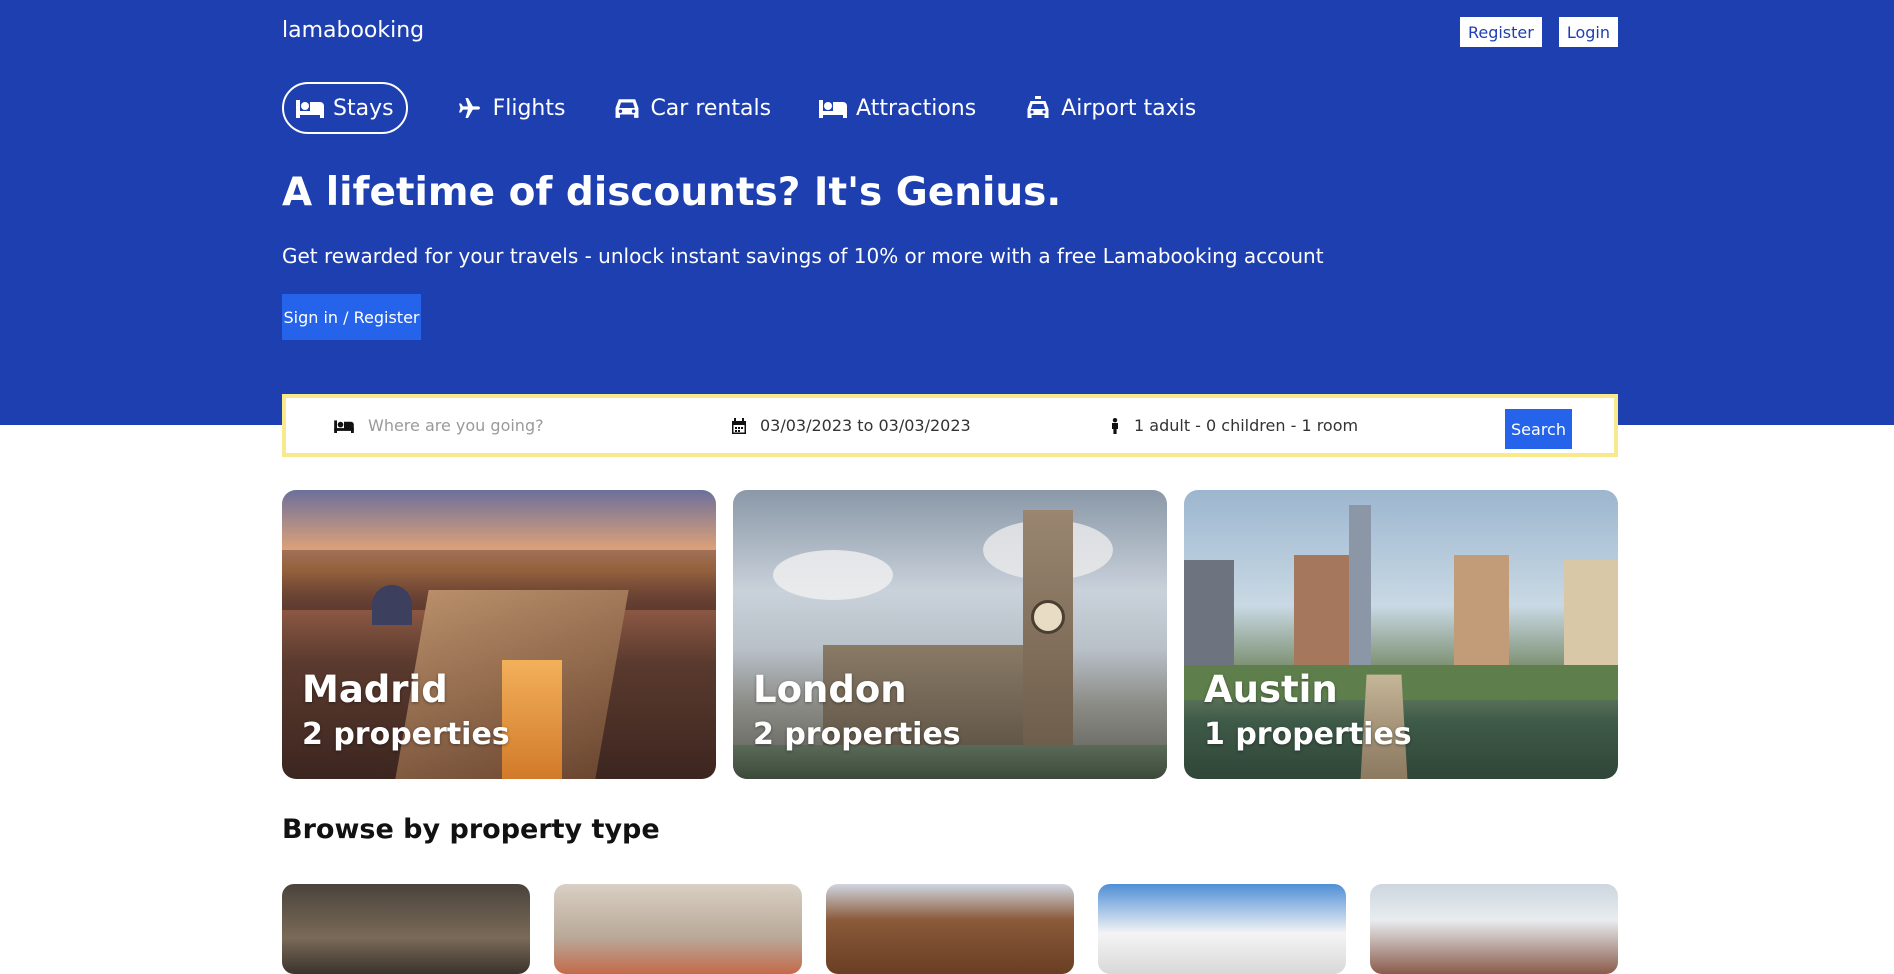 The image size is (1894, 974). I want to click on property-type-card-resorts, so click(950, 929).